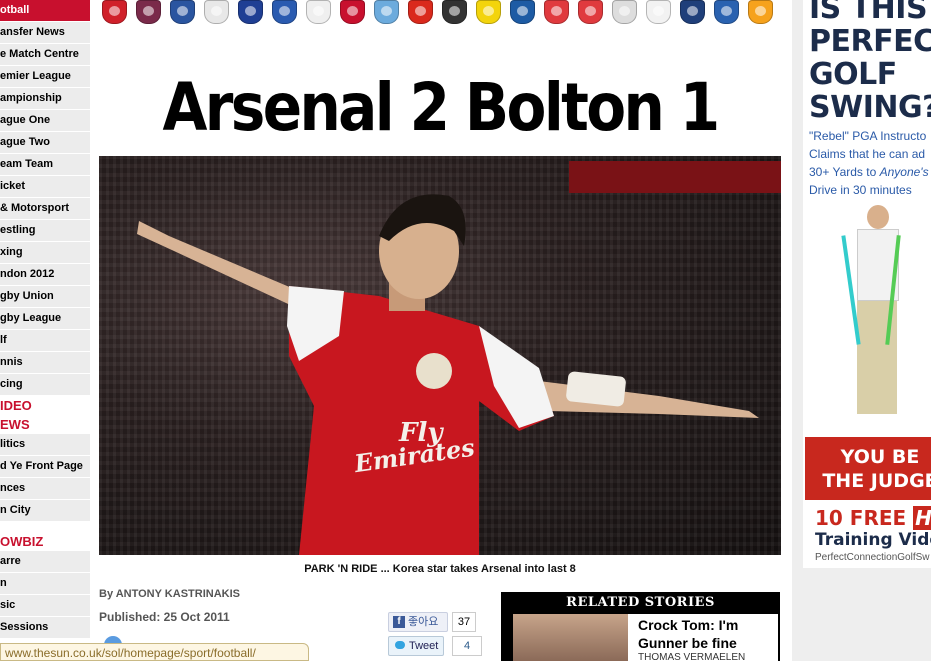  I want to click on showbiz-nav-item: sic, so click(45, 606).